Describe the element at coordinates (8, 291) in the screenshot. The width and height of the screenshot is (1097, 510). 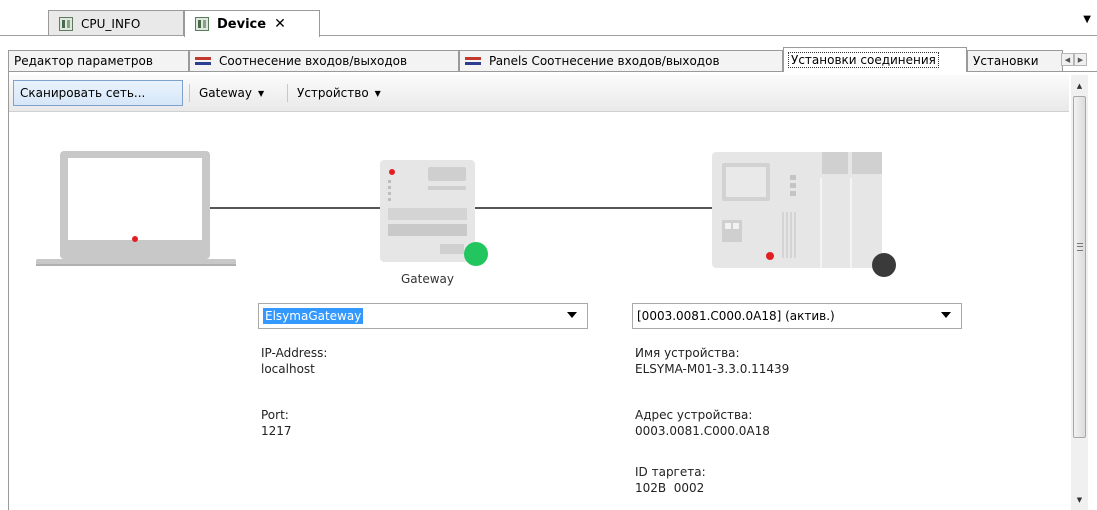
I see `content-border` at that location.